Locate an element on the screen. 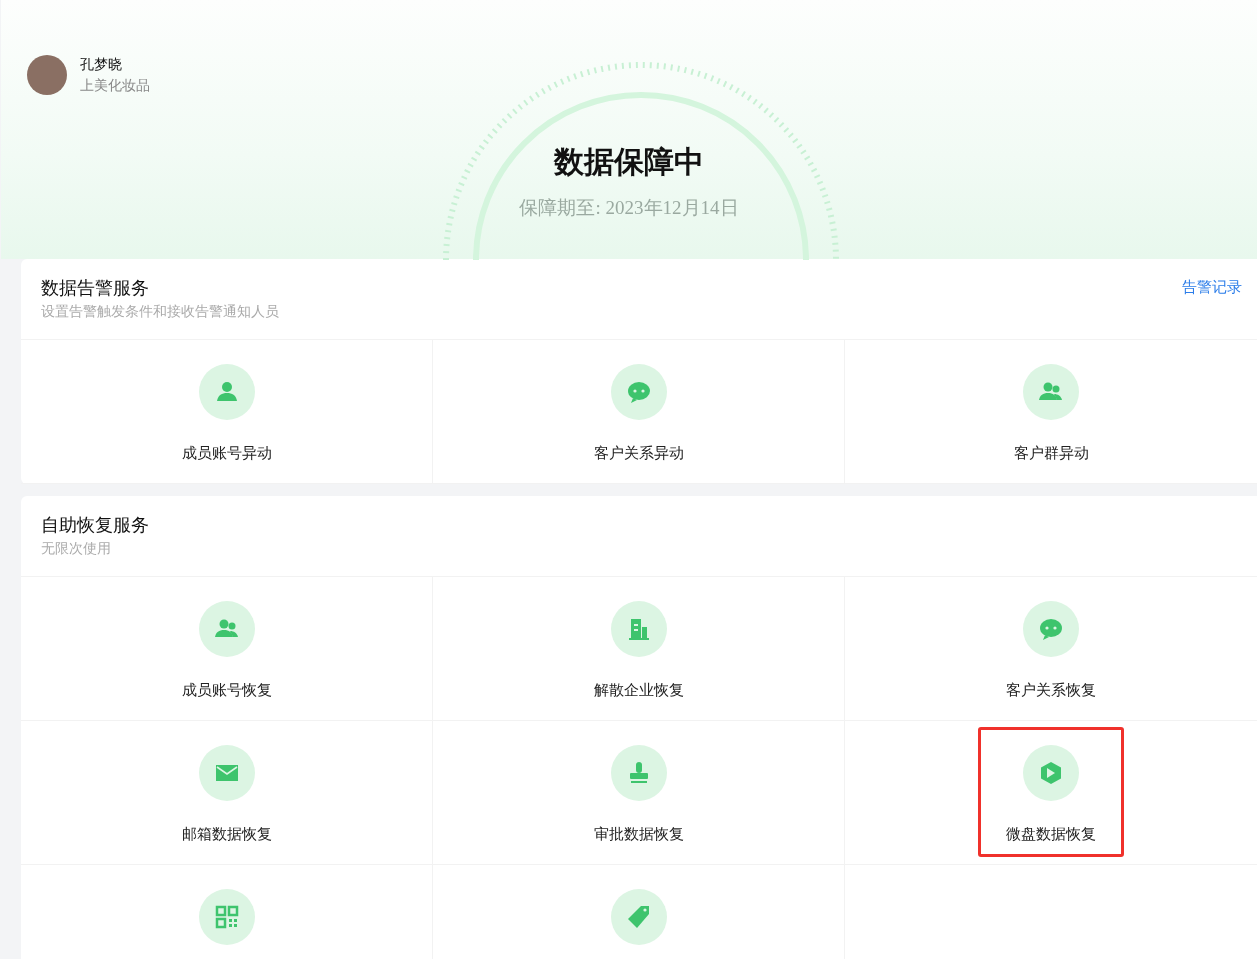  expiry-date: 保障期至: 2023年12月14日 is located at coordinates (629, 208).